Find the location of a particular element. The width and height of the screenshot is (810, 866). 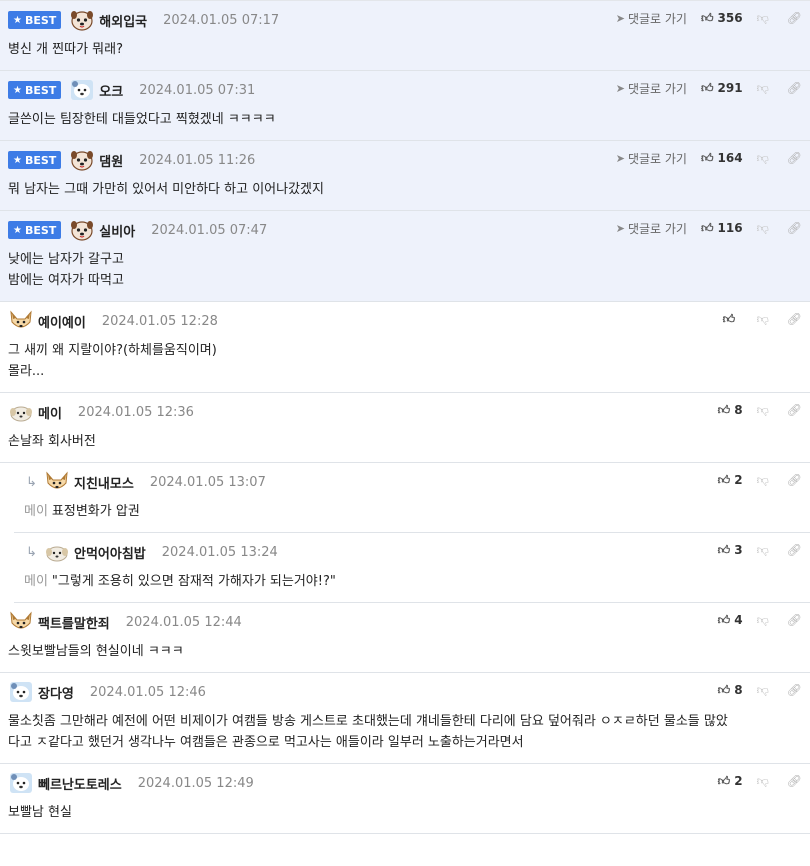

comment-line: 메이 표정변화가 압권 is located at coordinates (413, 511).